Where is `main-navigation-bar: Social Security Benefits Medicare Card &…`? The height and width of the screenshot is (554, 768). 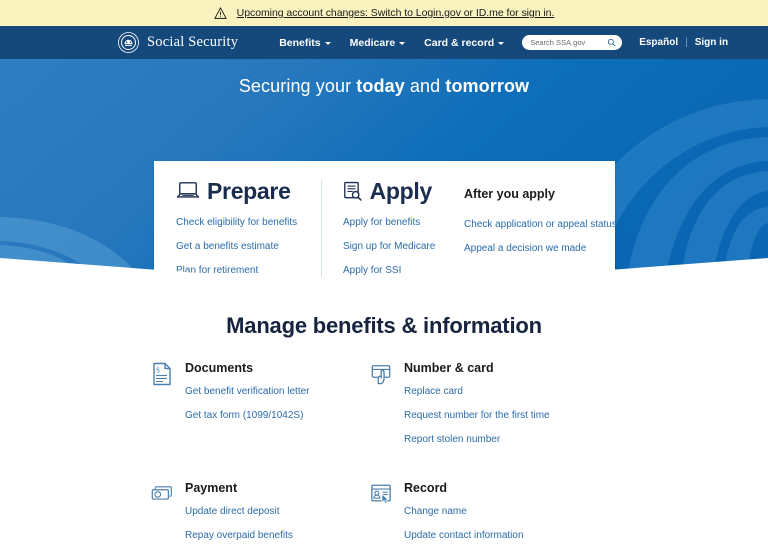
main-navigation-bar: Social Security Benefits Medicare Card &… is located at coordinates (384, 42).